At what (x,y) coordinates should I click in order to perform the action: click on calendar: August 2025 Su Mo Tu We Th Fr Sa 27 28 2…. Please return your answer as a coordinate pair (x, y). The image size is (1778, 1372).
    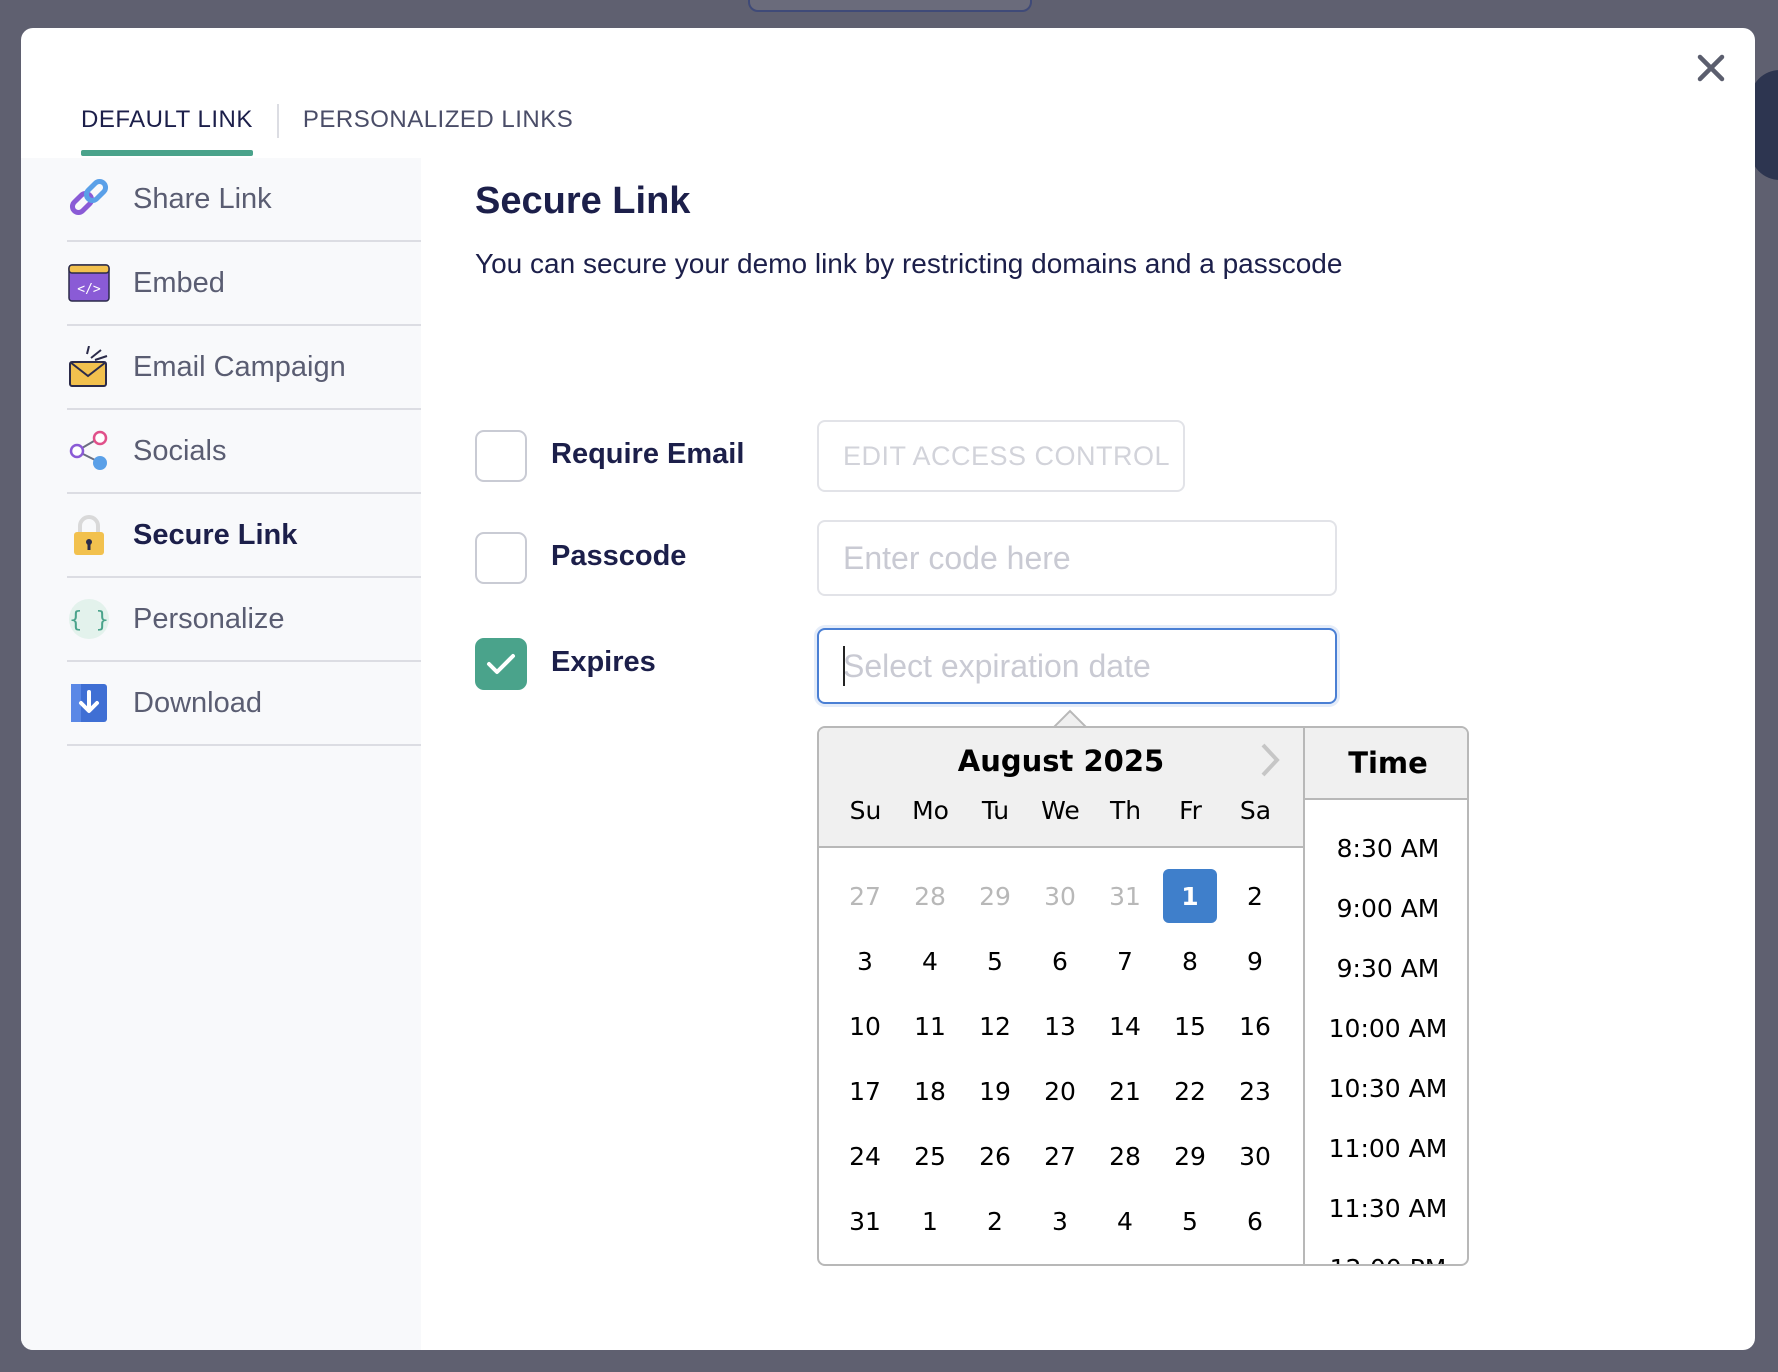
    Looking at the image, I should click on (1061, 996).